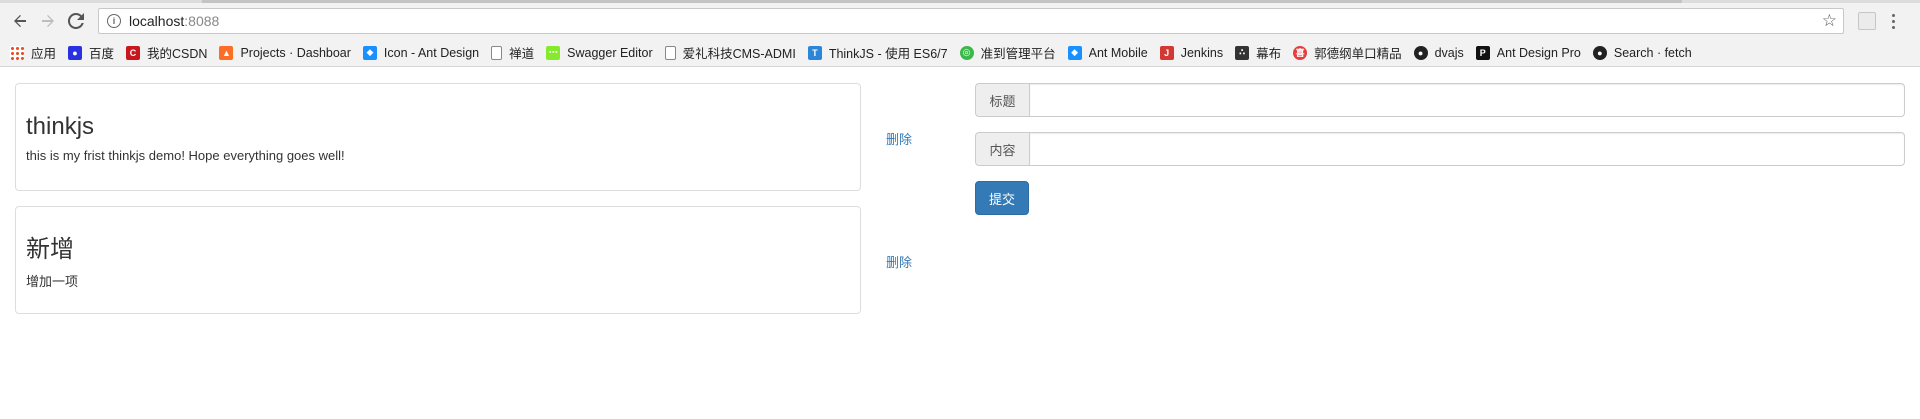 This screenshot has width=1920, height=419. I want to click on apps-grid-icon, so click(17, 52).